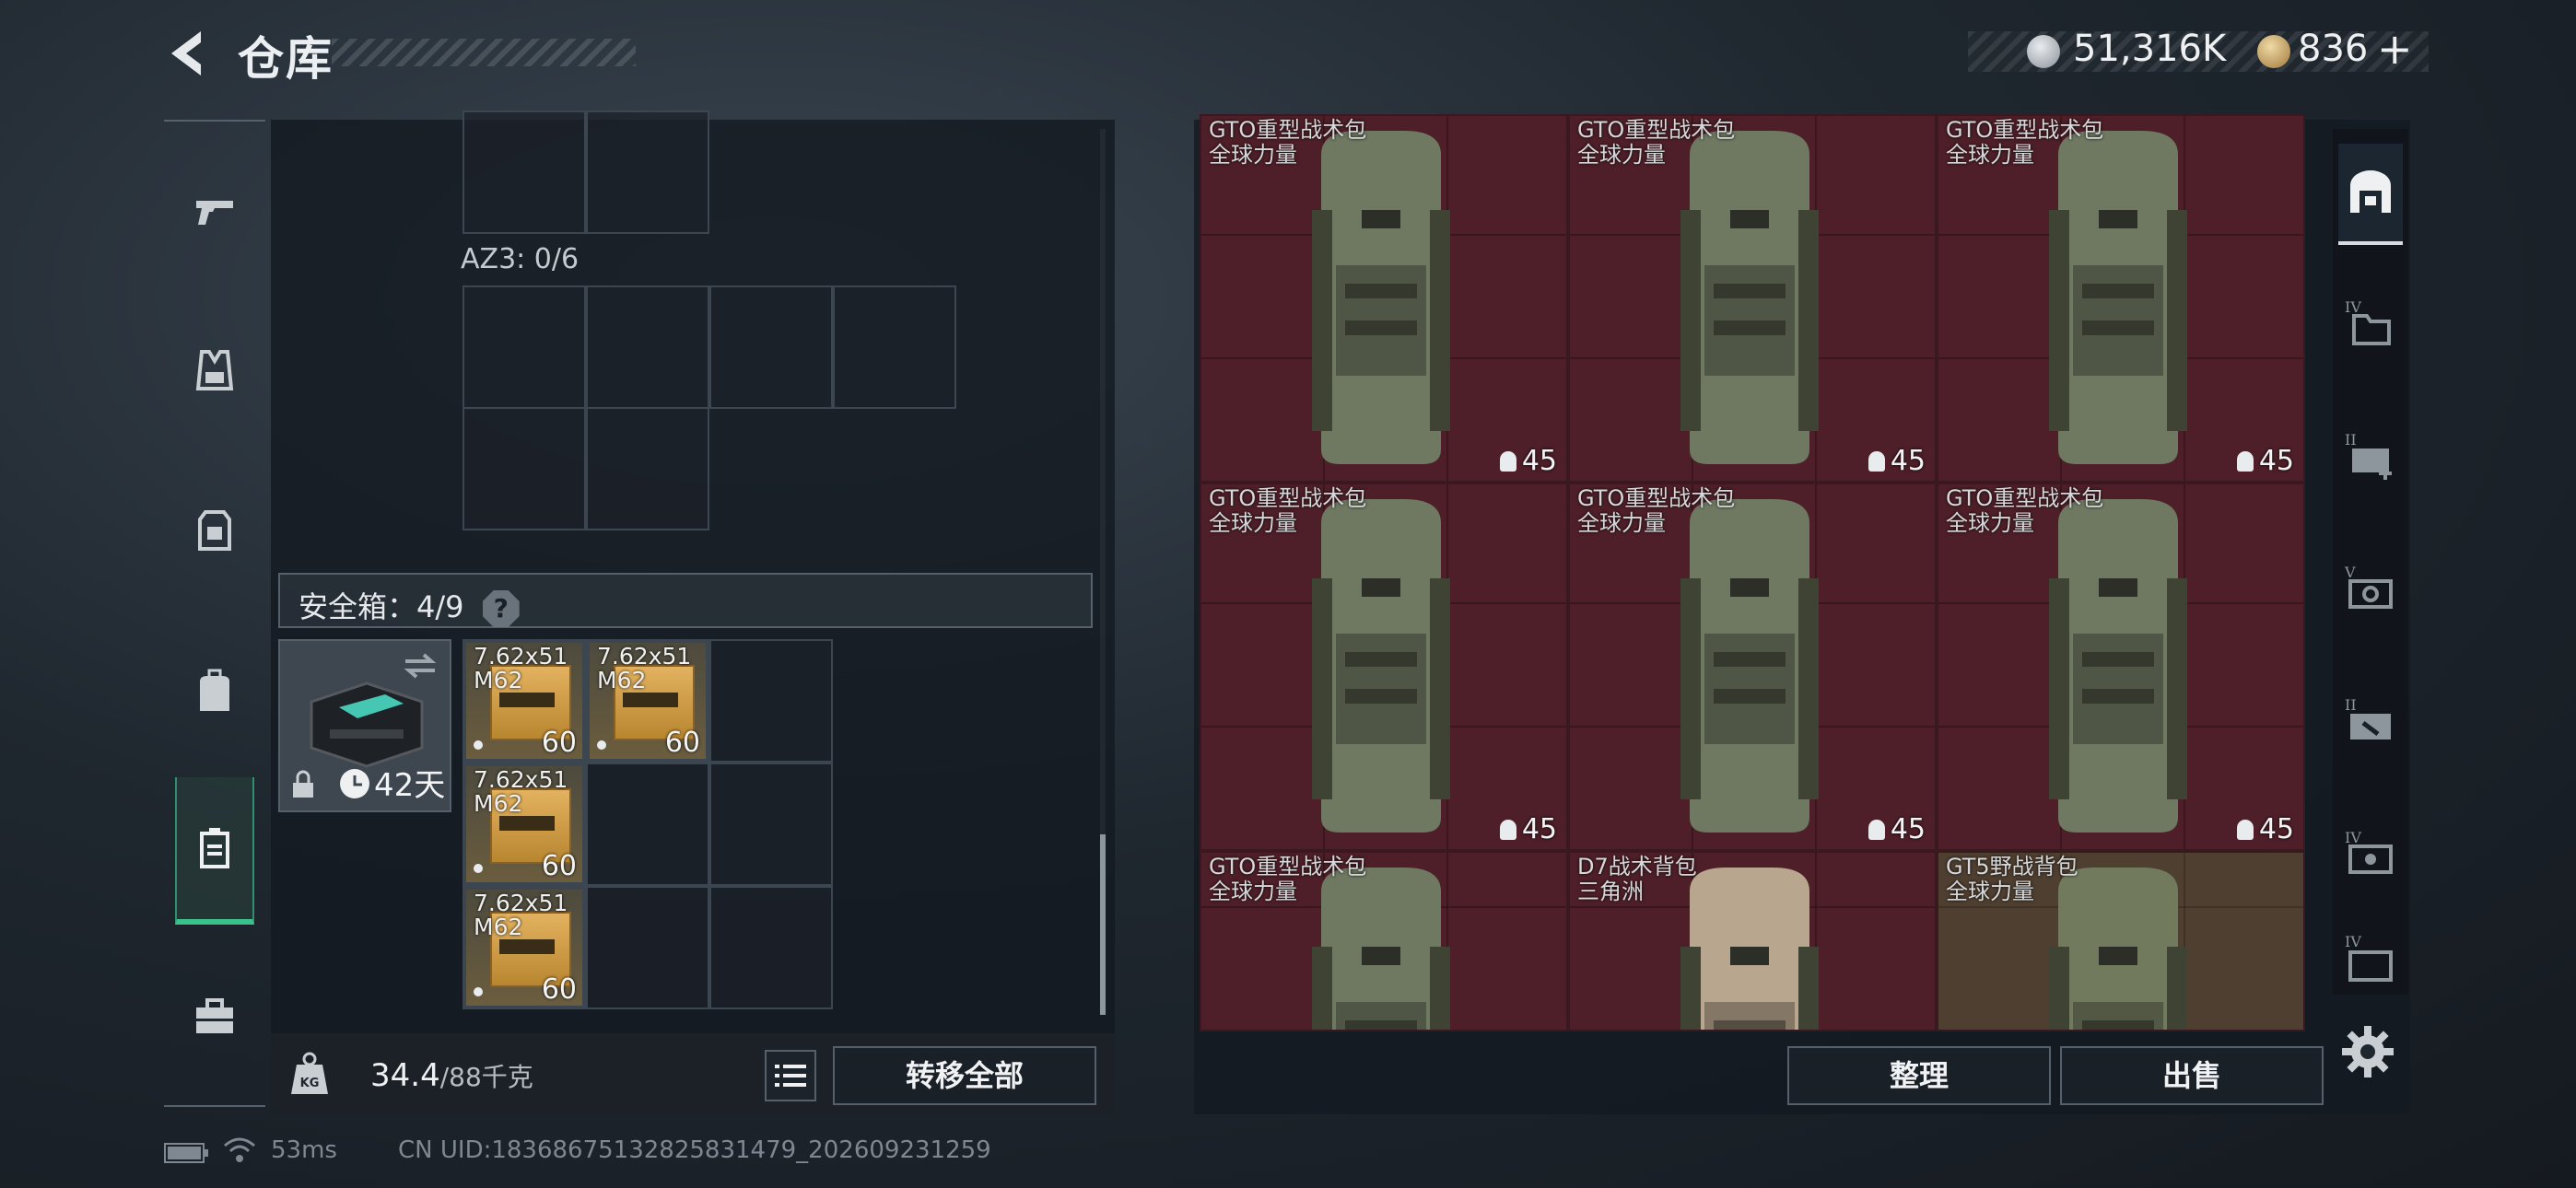  I want to click on rail-item-vest, so click(214, 370).